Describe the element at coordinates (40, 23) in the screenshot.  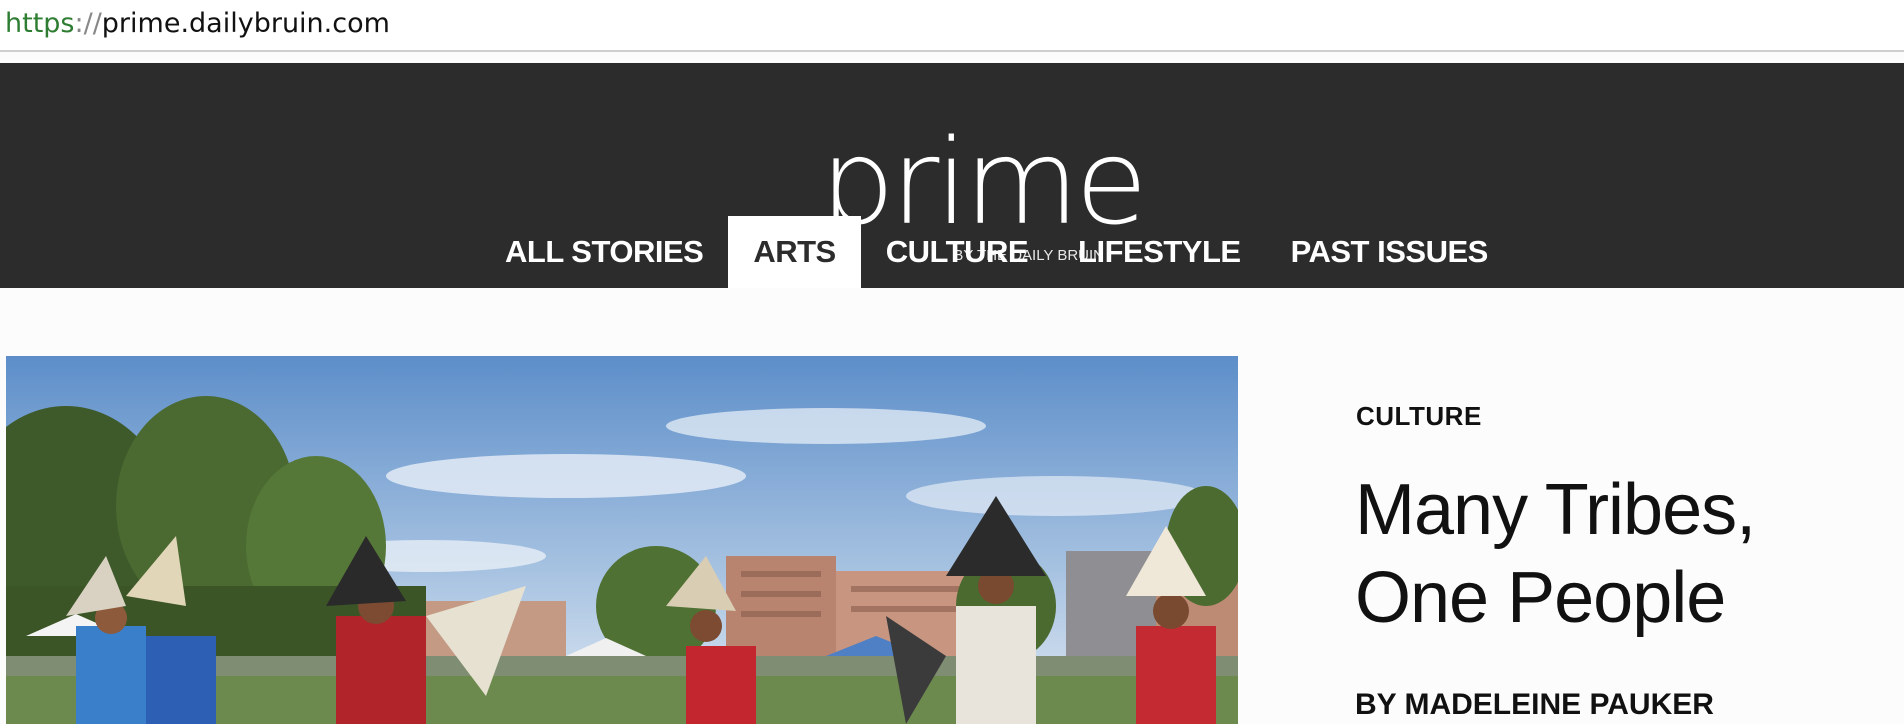
I see `url-scheme: https` at that location.